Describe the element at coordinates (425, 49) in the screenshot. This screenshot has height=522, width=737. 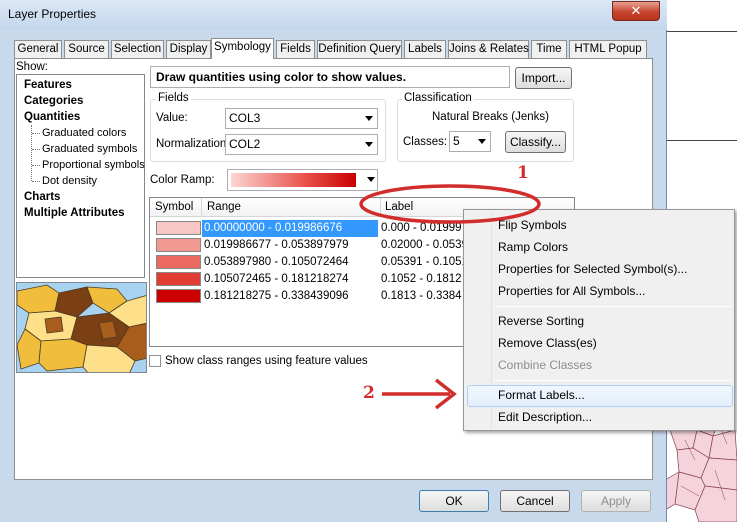
I see `tab-labels: Labels` at that location.